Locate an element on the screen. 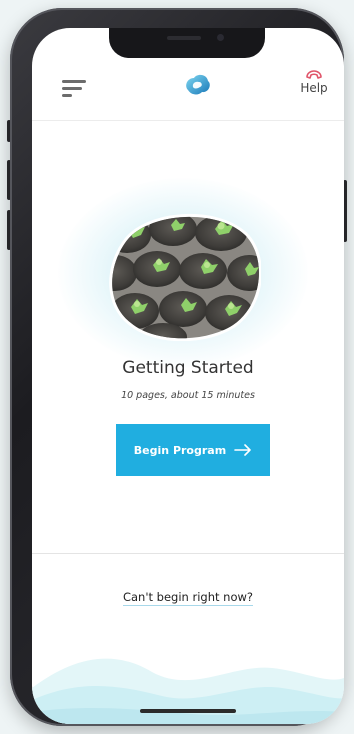 This screenshot has width=354, height=734. help-label: Help is located at coordinates (314, 88).